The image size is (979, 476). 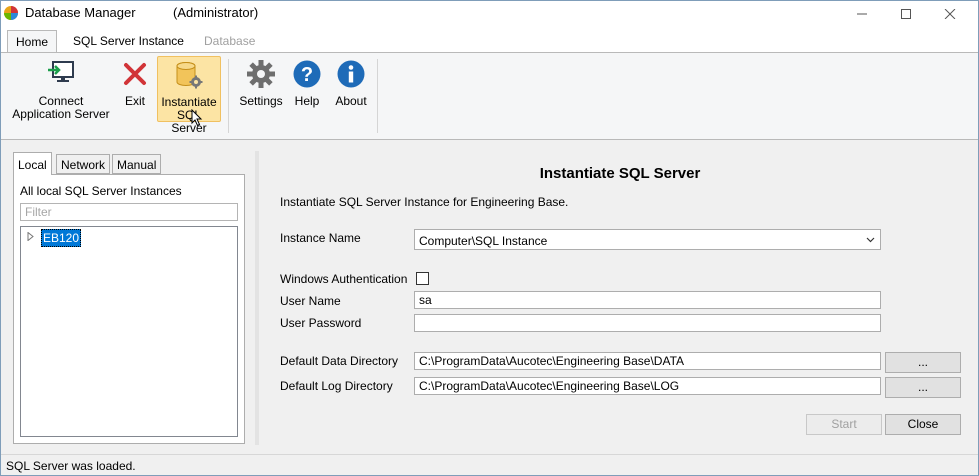 I want to click on minimize-icon, so click(x=862, y=14).